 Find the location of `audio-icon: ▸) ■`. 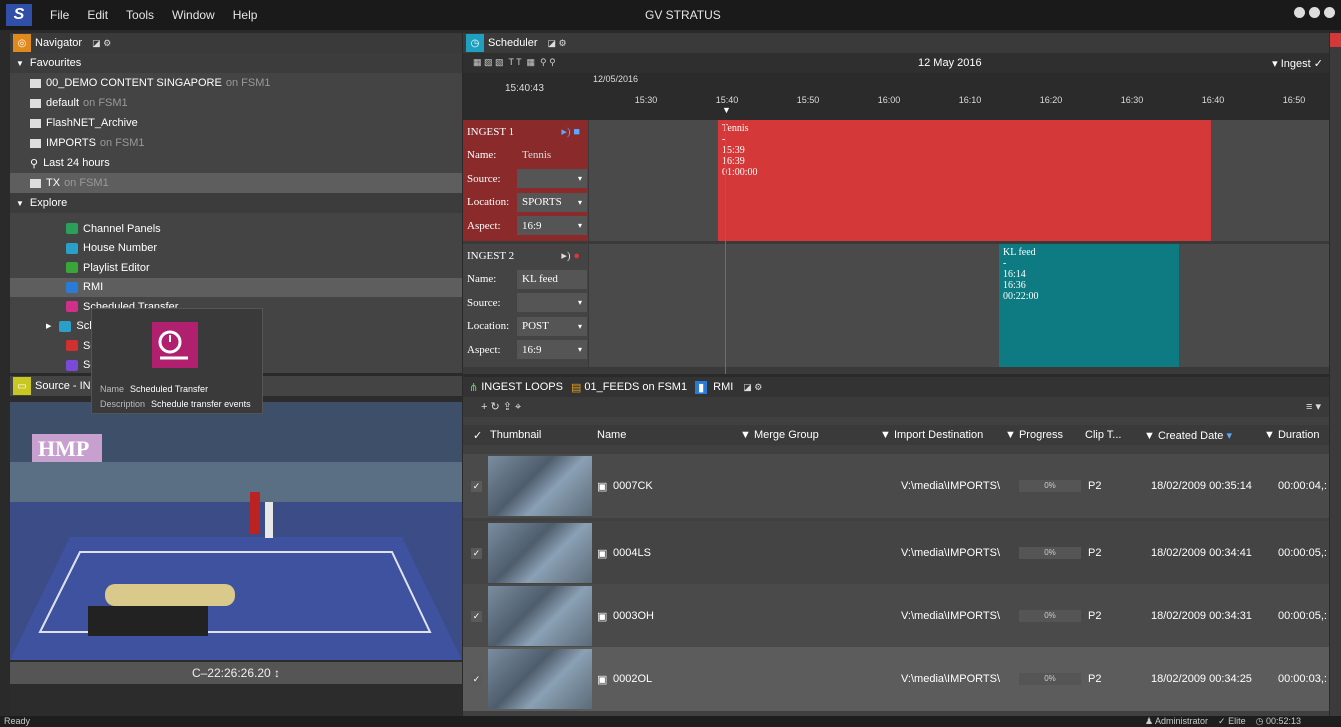

audio-icon: ▸) ■ is located at coordinates (570, 131).